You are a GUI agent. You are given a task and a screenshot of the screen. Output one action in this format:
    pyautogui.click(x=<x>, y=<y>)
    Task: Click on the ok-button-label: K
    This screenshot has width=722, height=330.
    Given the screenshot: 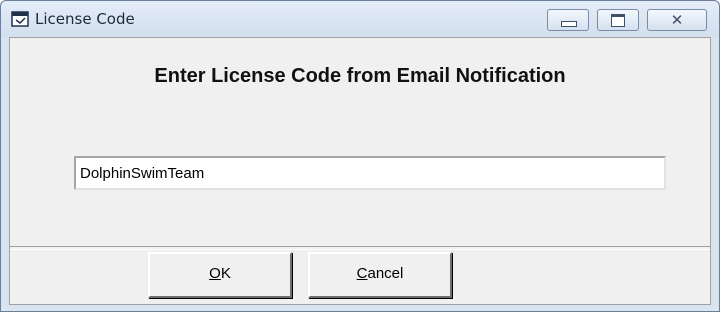 What is the action you would take?
    pyautogui.click(x=225, y=273)
    